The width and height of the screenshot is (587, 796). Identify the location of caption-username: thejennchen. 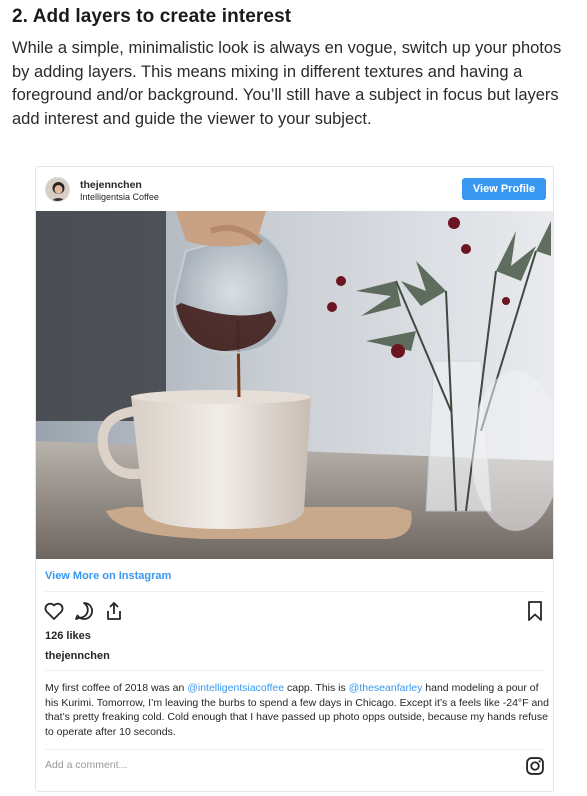
(77, 656).